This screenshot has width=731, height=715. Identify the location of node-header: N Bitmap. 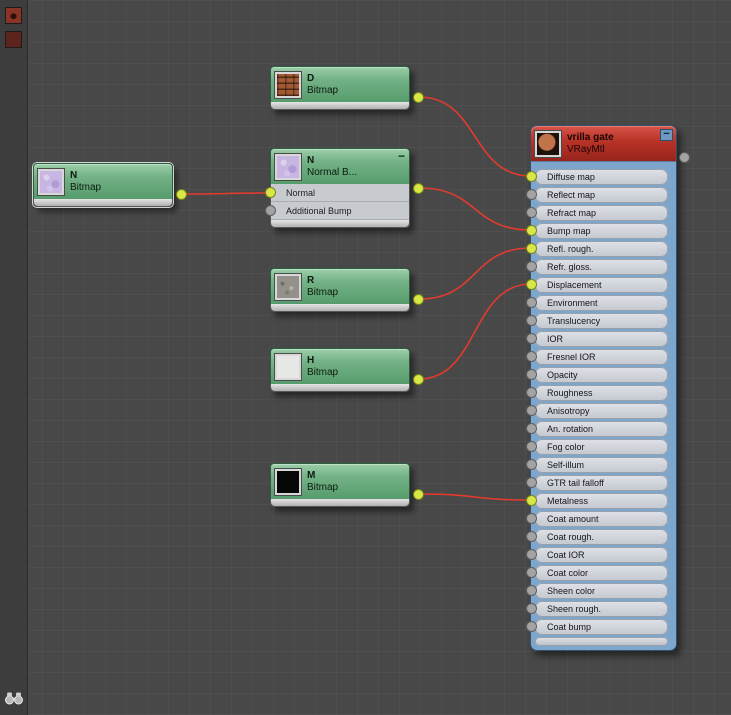
(103, 181).